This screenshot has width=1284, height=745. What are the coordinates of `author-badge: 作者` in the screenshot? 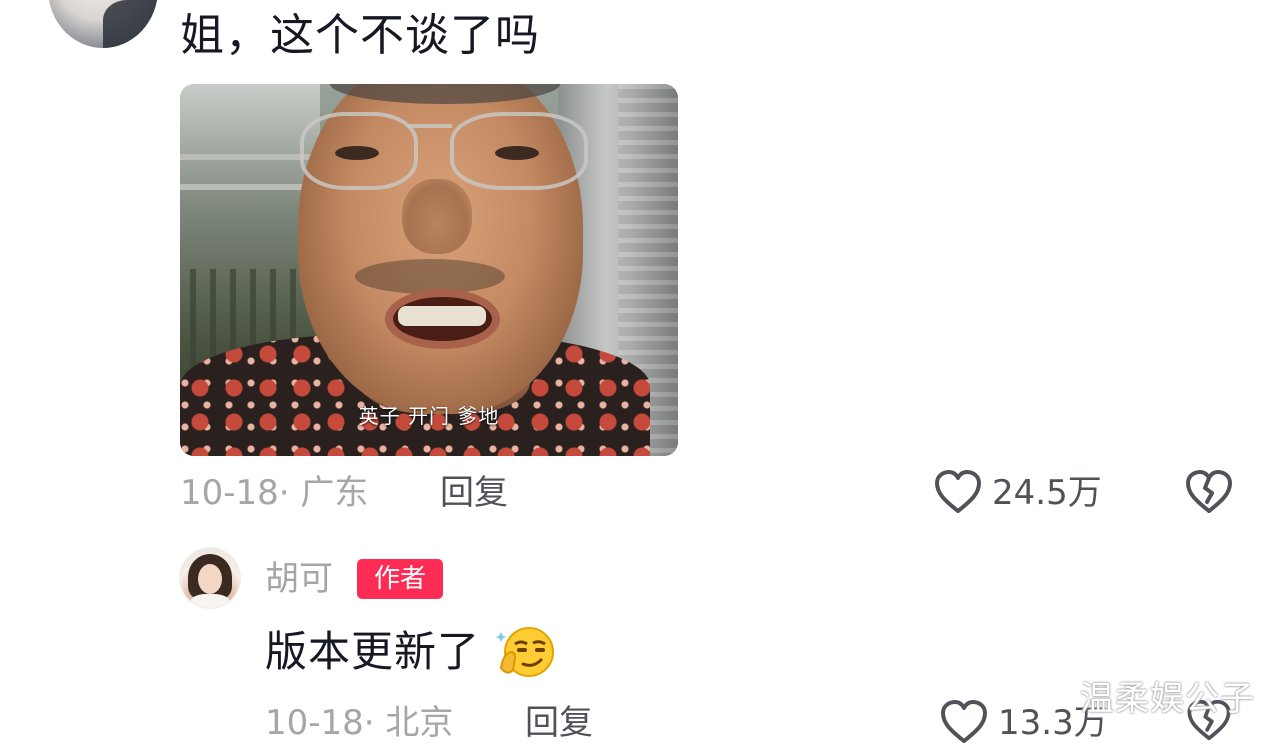 It's located at (400, 579).